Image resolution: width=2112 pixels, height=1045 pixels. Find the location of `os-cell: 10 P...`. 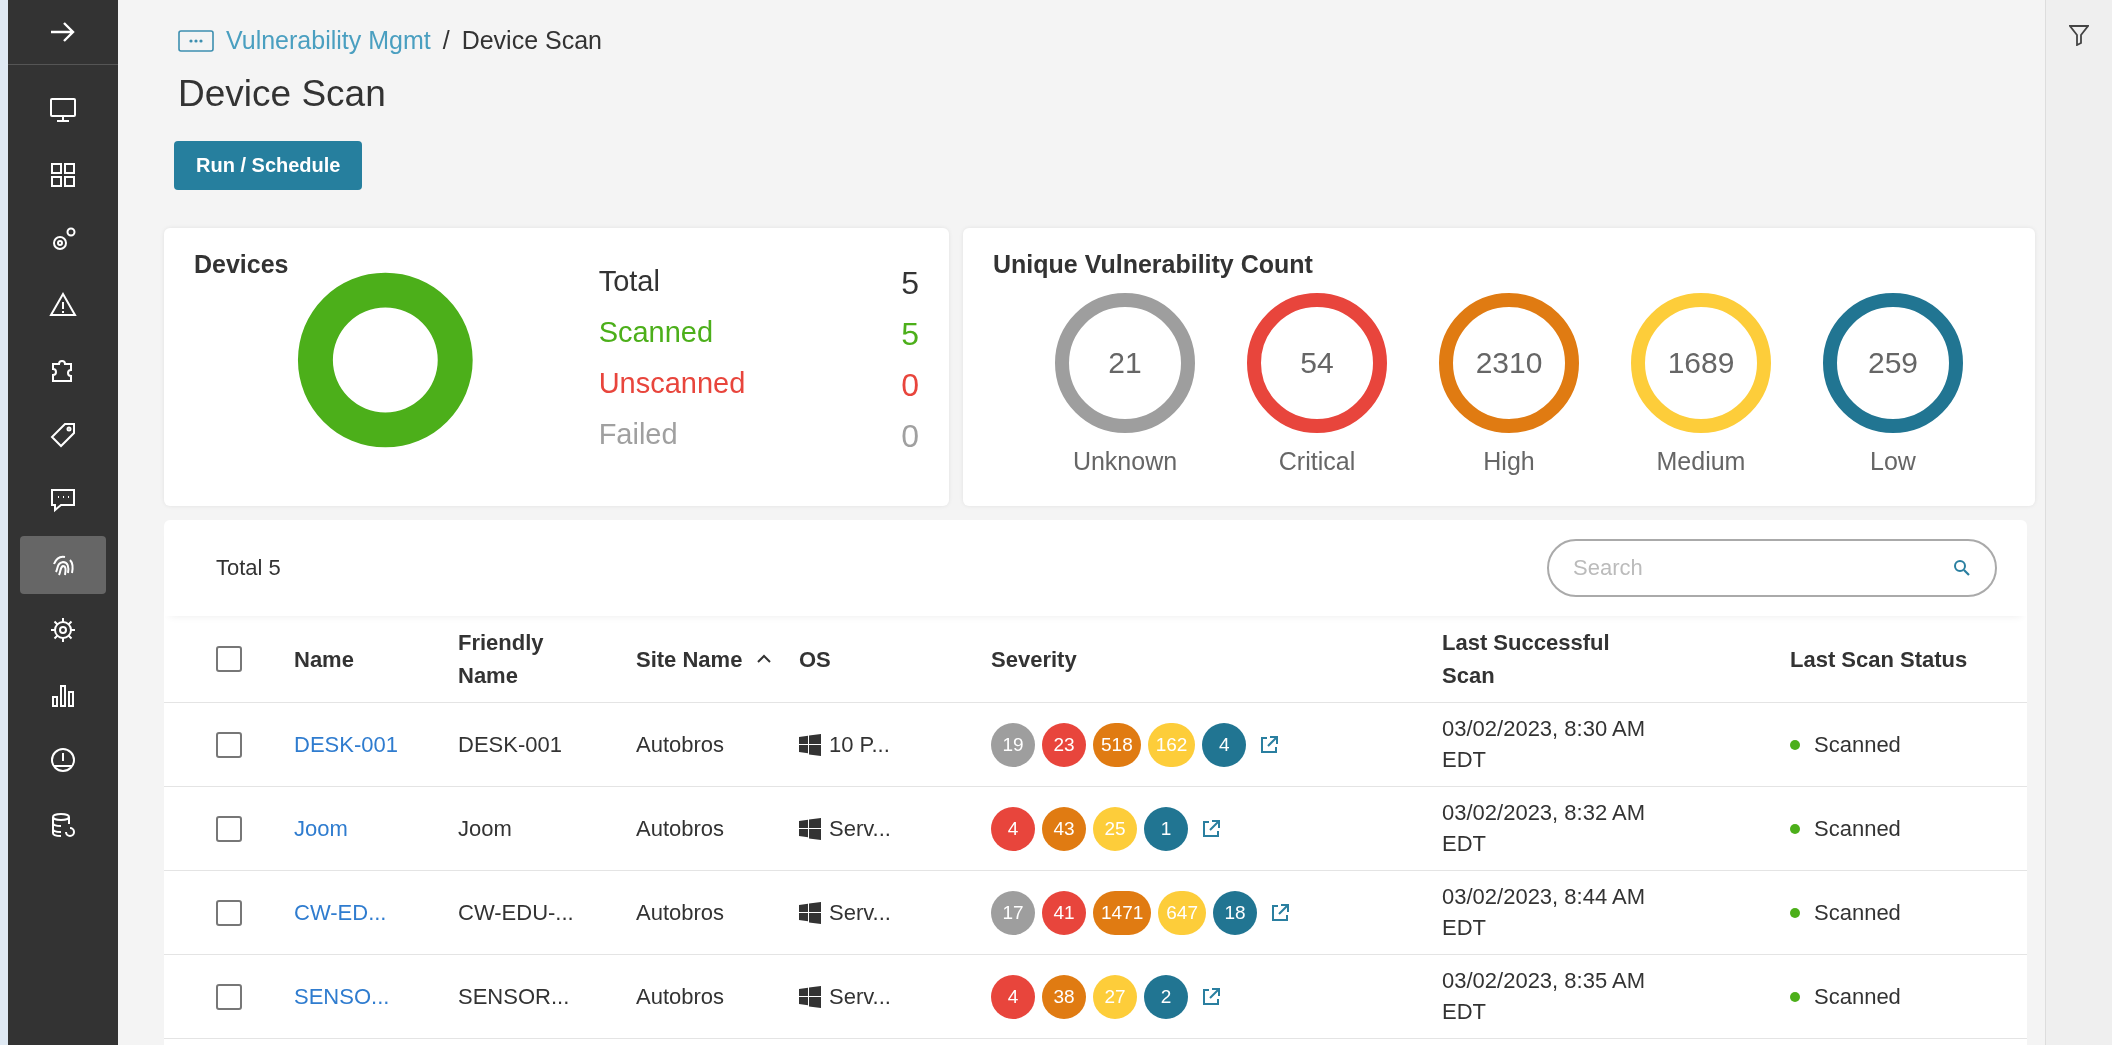

os-cell: 10 P... is located at coordinates (859, 744).